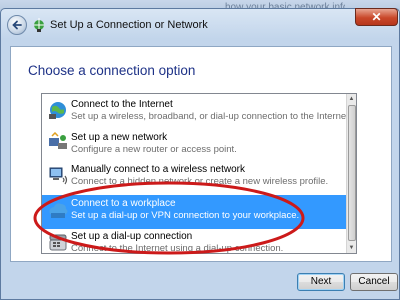 The height and width of the screenshot is (300, 400). I want to click on page-heading: Choose a connection option, so click(112, 70).